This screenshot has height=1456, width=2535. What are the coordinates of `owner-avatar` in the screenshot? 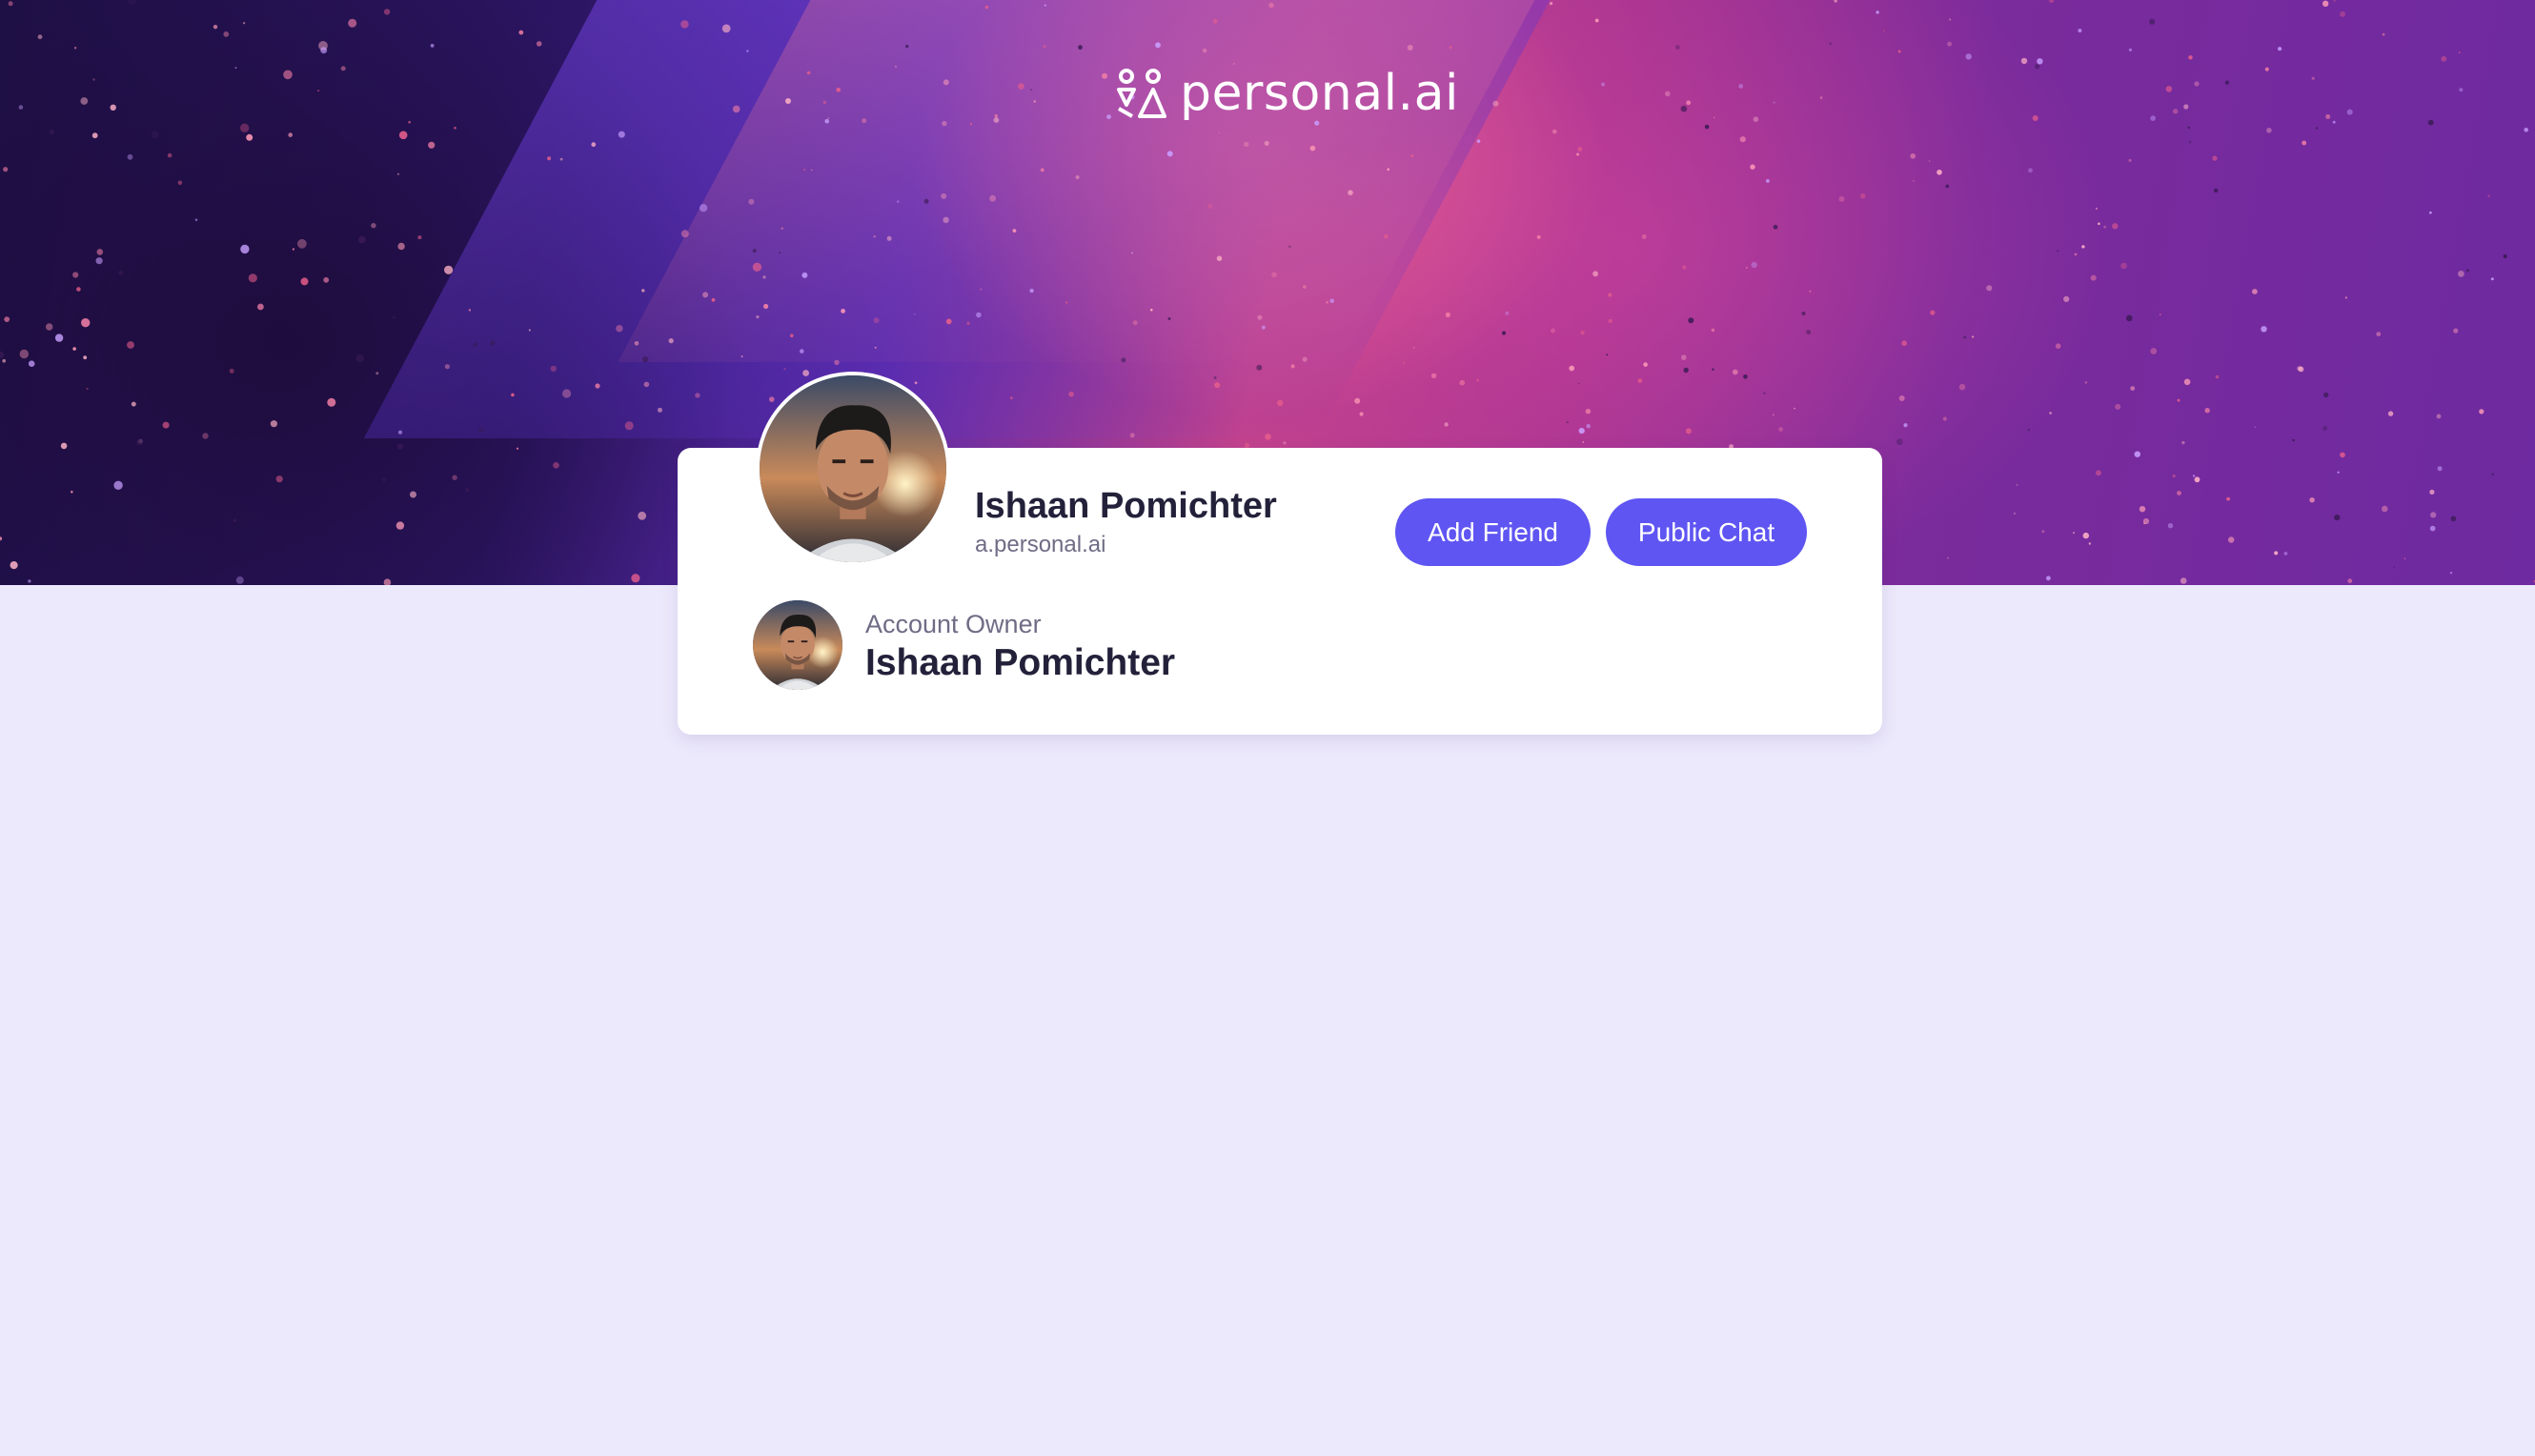 It's located at (798, 645).